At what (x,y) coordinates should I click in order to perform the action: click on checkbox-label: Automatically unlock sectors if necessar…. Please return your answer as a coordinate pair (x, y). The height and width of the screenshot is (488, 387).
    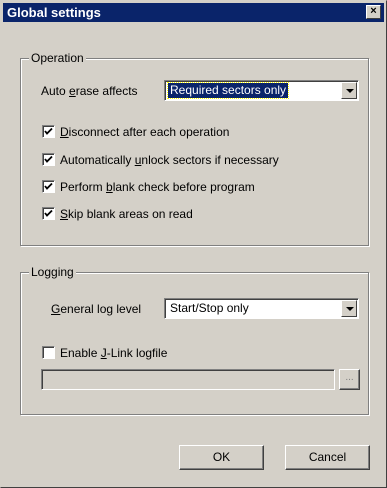
    Looking at the image, I should click on (169, 160).